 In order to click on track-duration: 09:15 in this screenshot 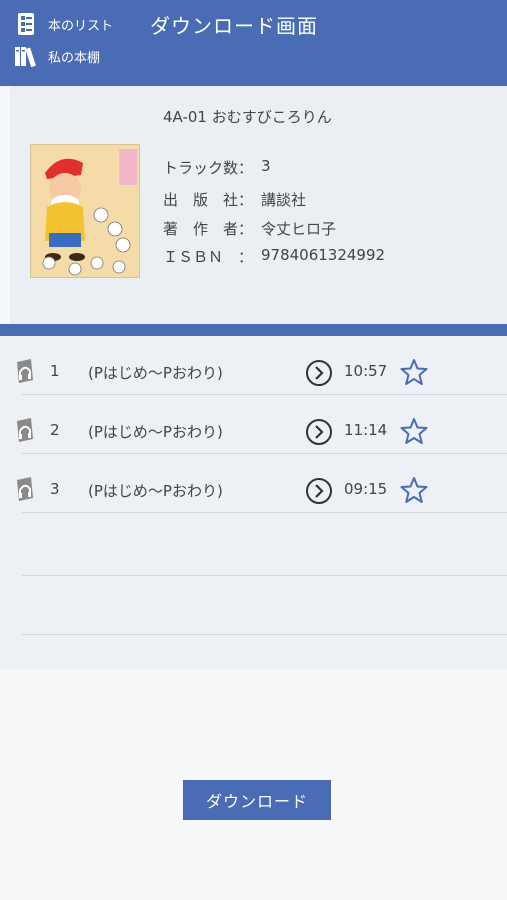, I will do `click(366, 489)`.